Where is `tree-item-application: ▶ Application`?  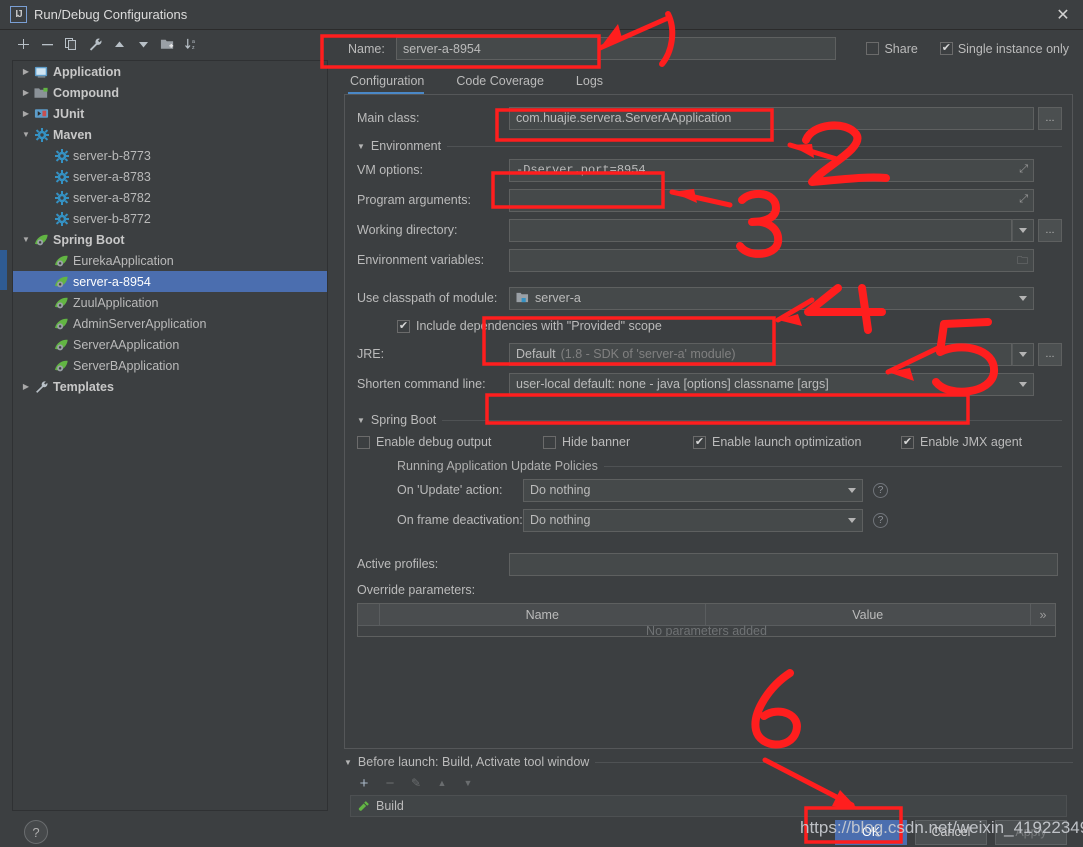
tree-item-application: ▶ Application is located at coordinates (170, 71).